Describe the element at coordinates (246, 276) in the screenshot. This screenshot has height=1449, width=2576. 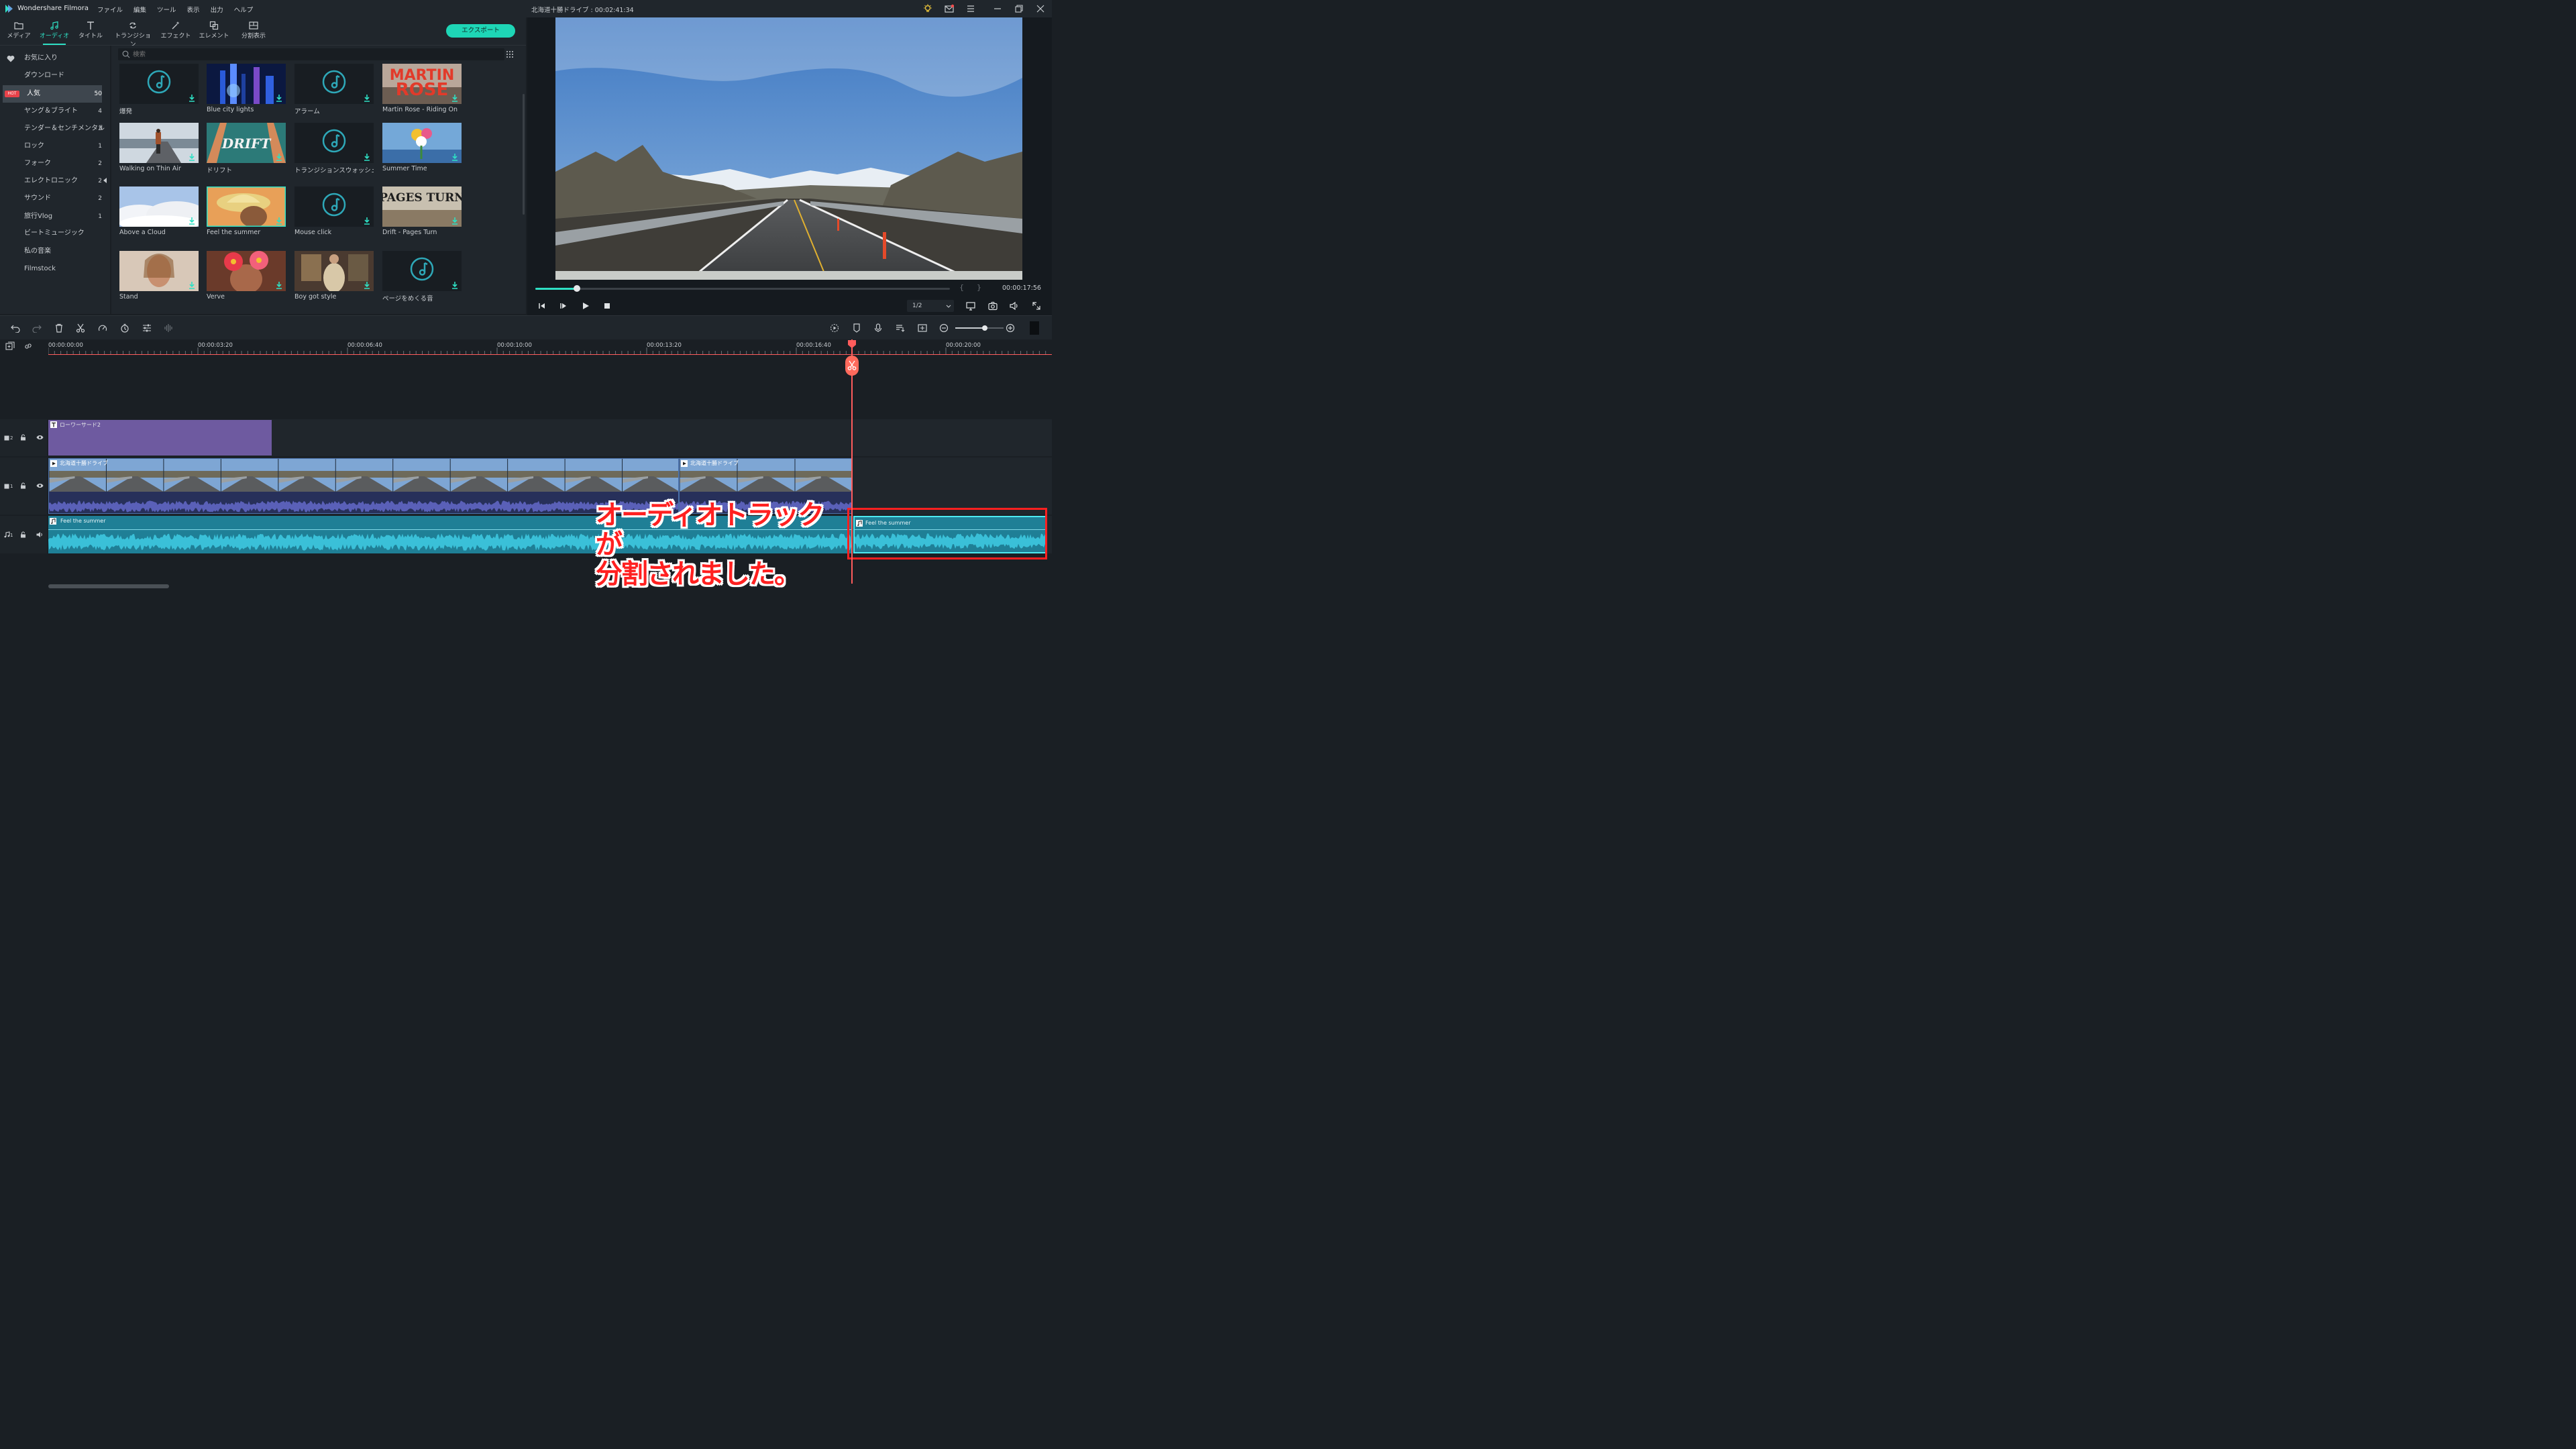
I see `audio-card: Verve` at that location.